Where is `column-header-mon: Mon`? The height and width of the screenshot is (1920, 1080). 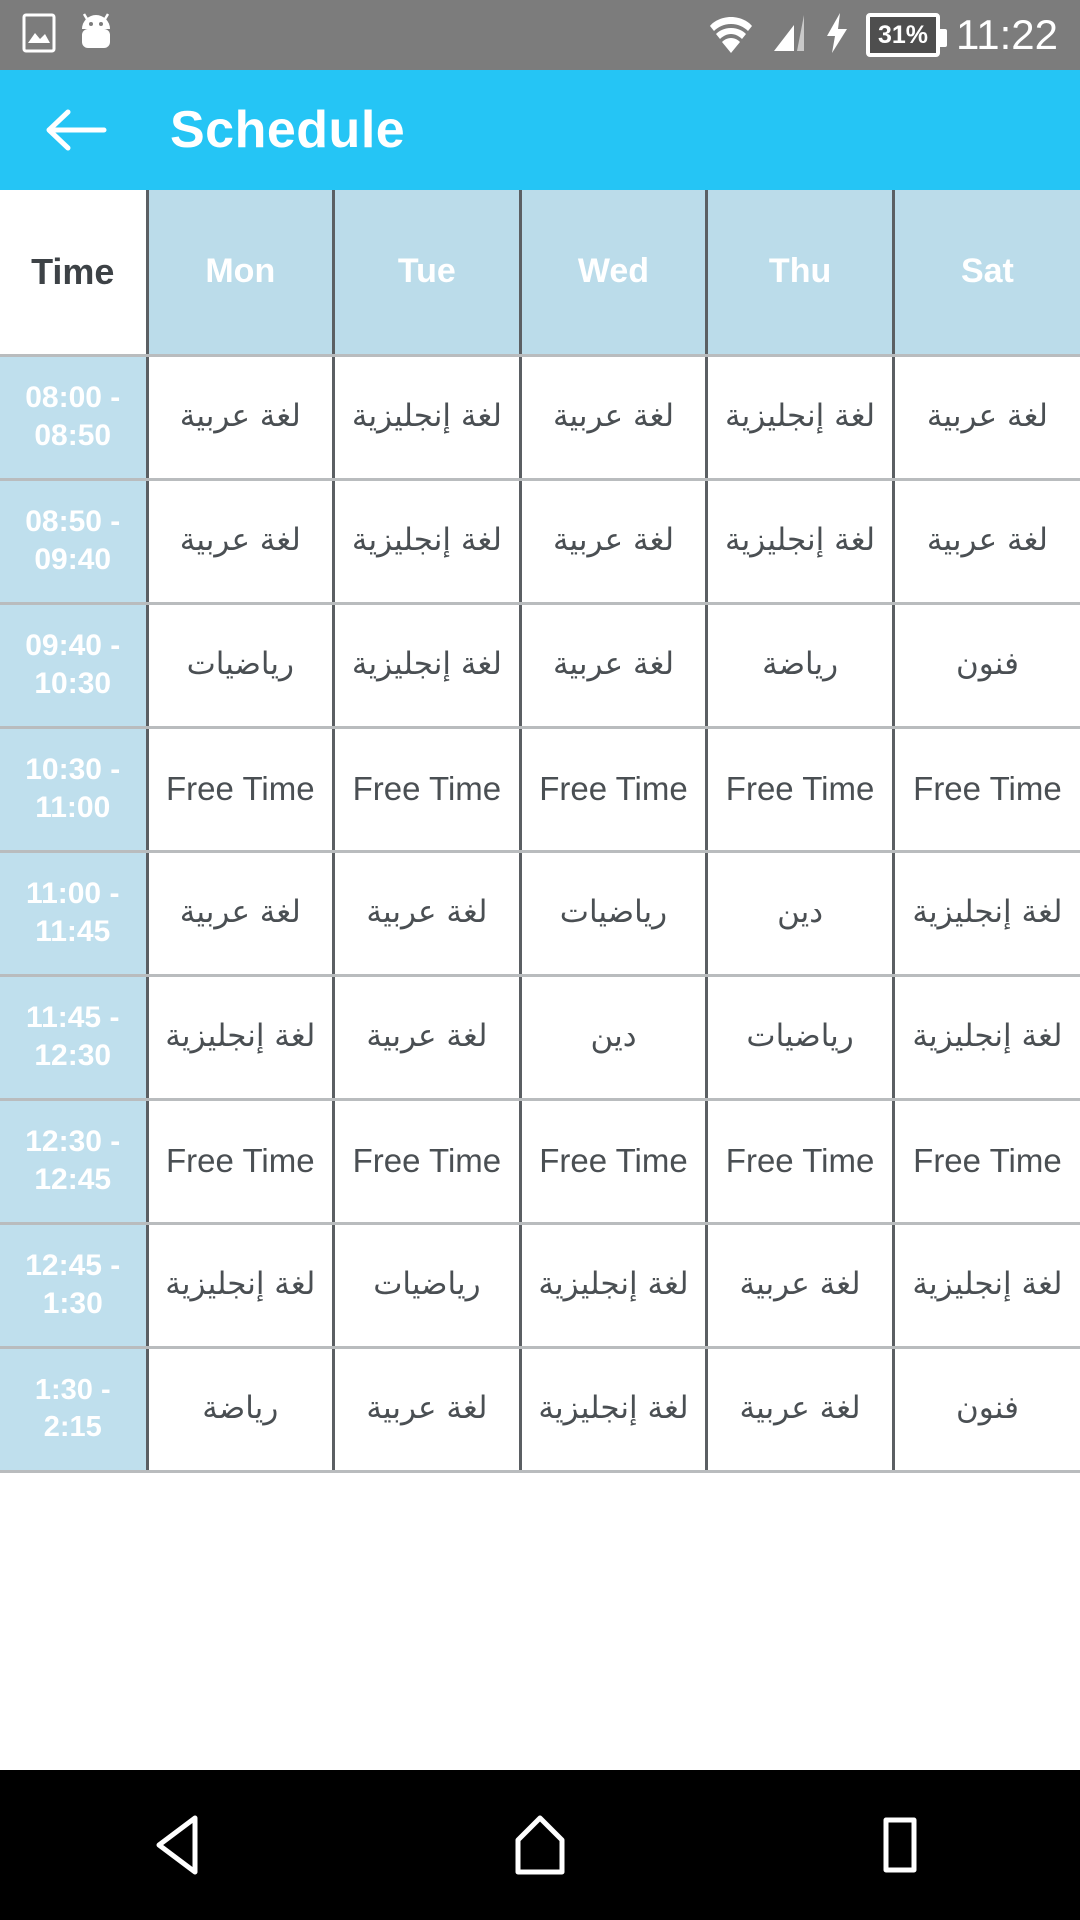
column-header-mon: Mon is located at coordinates (241, 273).